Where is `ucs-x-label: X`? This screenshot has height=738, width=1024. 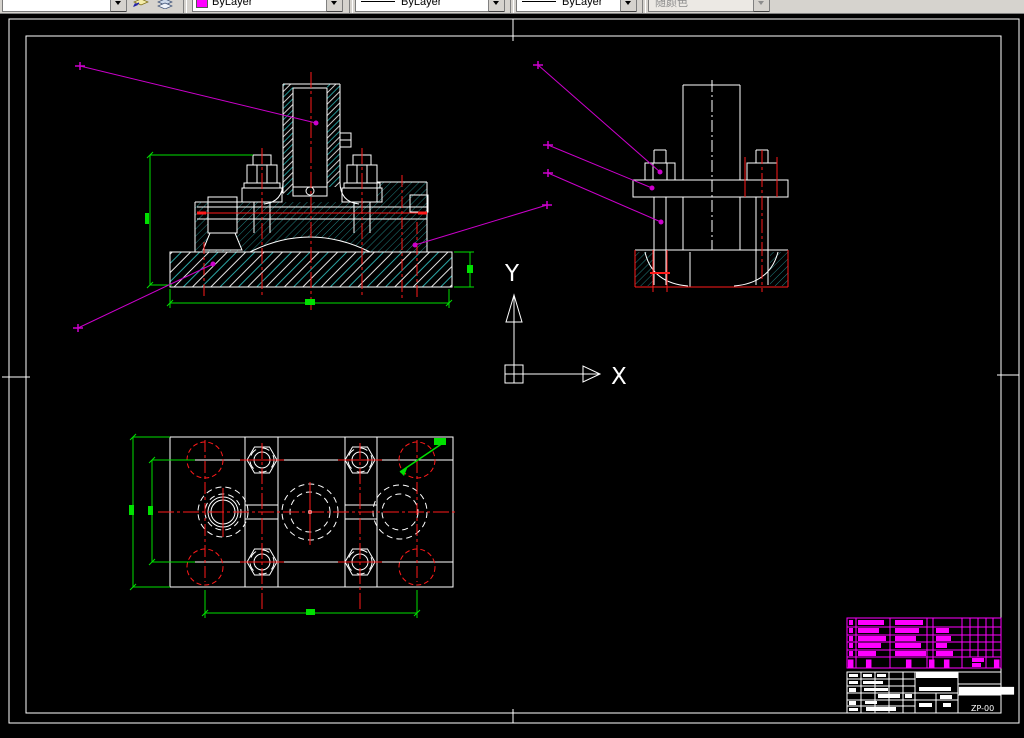 ucs-x-label: X is located at coordinates (619, 377).